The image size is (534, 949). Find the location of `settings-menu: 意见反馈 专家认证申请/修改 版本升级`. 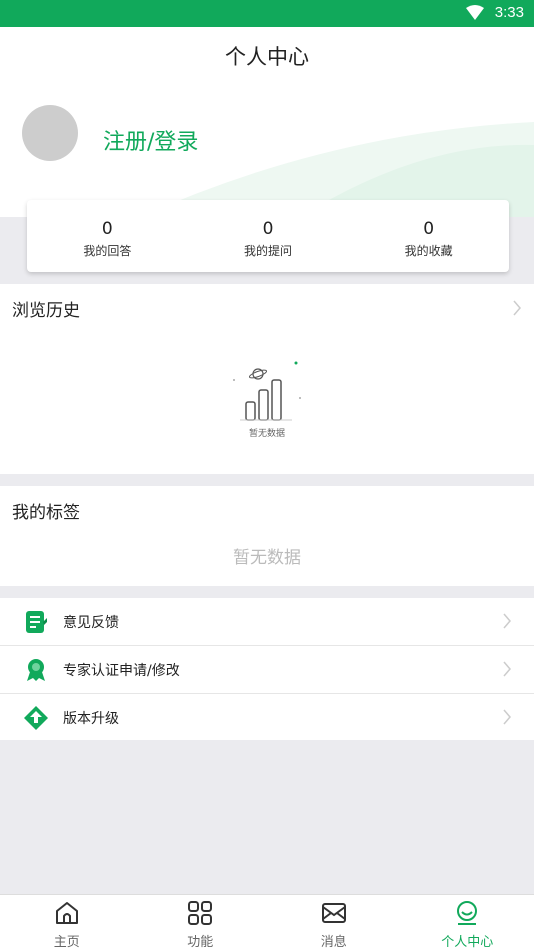

settings-menu: 意见反馈 专家认证申请/修改 版本升级 is located at coordinates (267, 669).